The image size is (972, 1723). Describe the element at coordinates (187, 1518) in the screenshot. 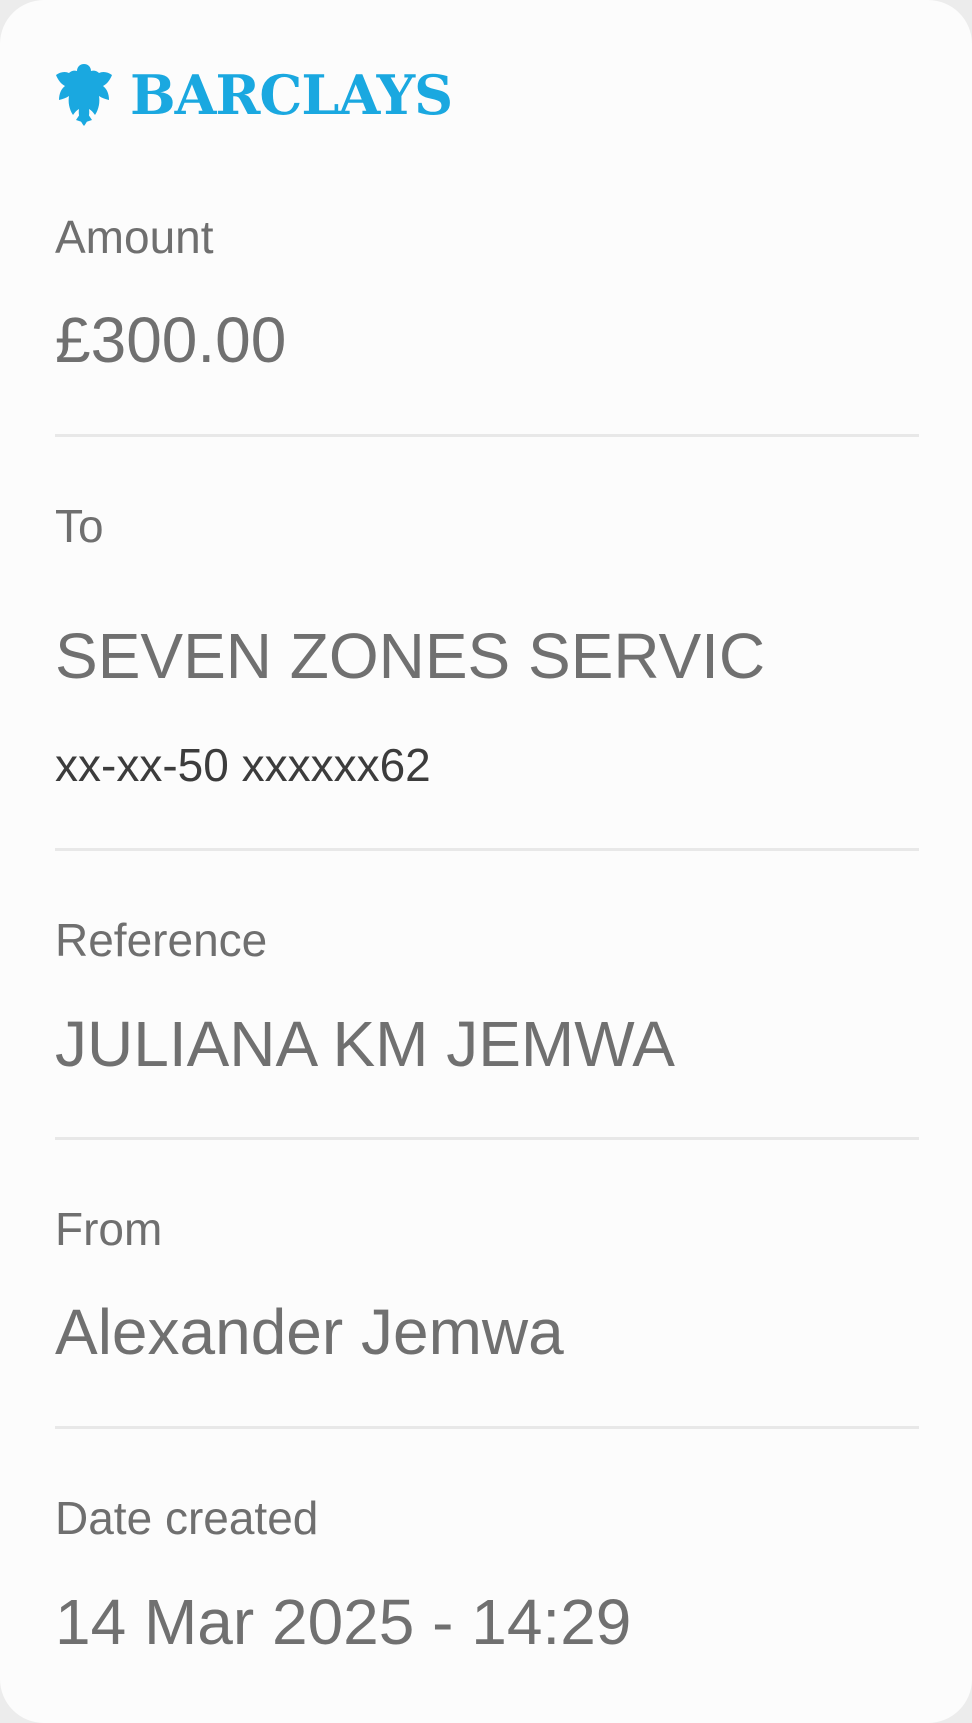

I see `date-created-label: Date created` at that location.